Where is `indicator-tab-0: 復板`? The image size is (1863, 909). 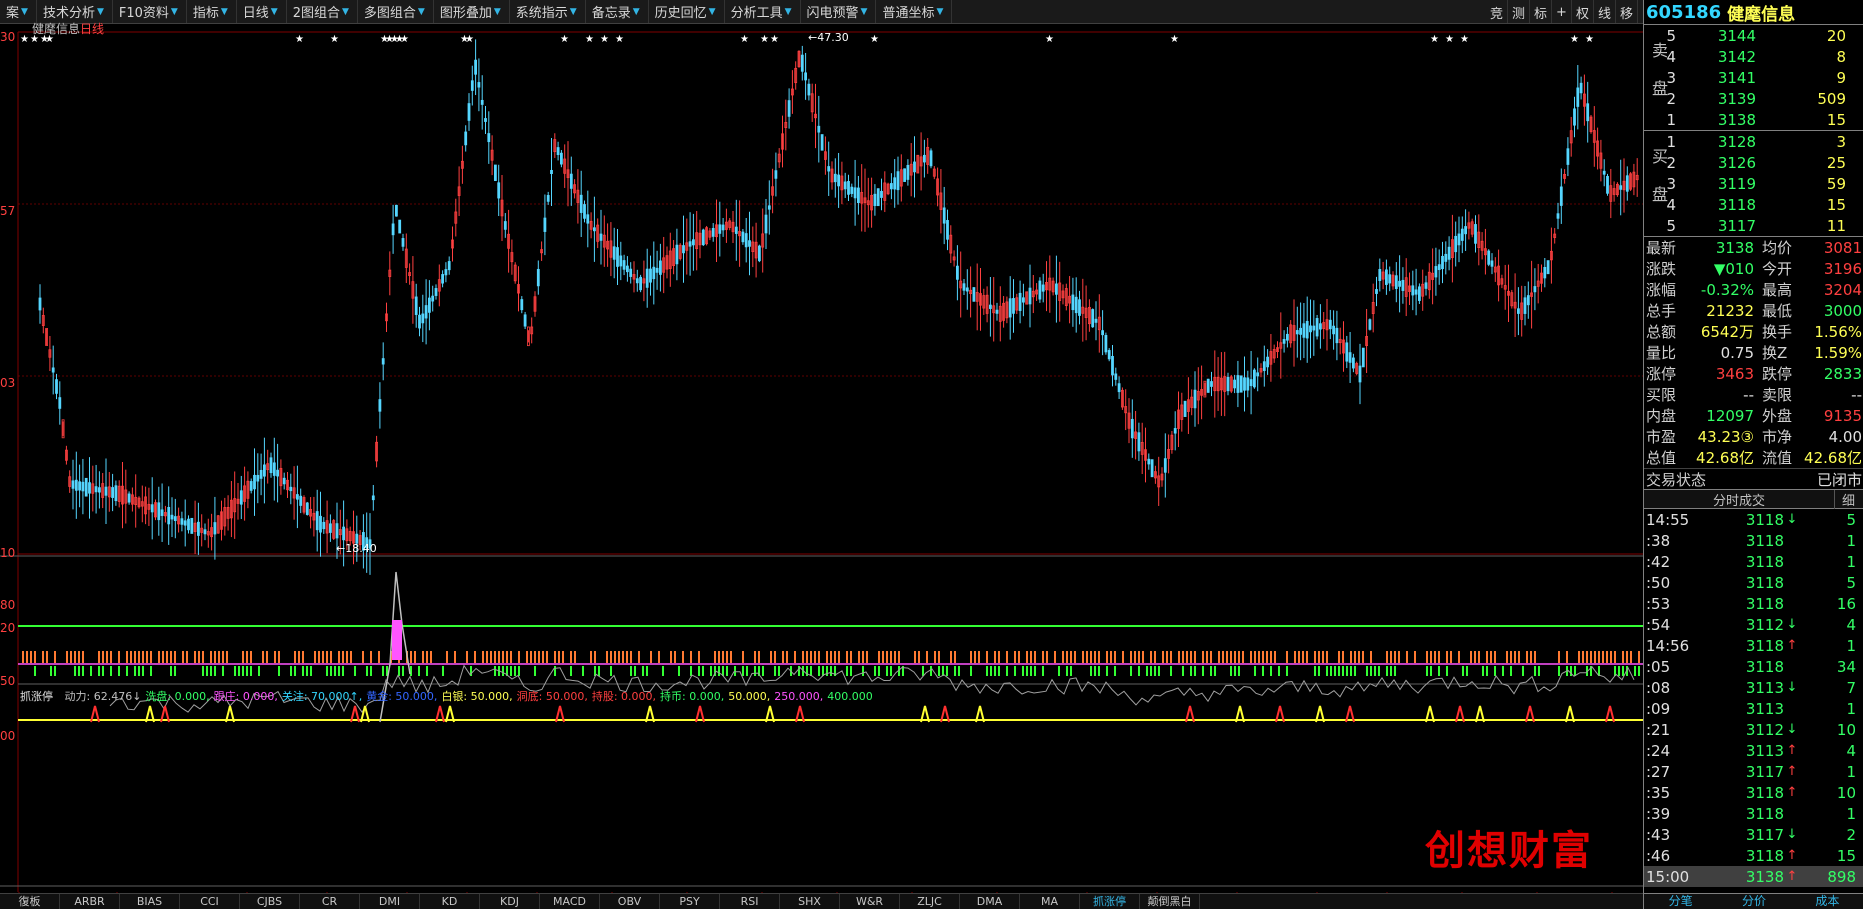 indicator-tab-0: 復板 is located at coordinates (30, 901).